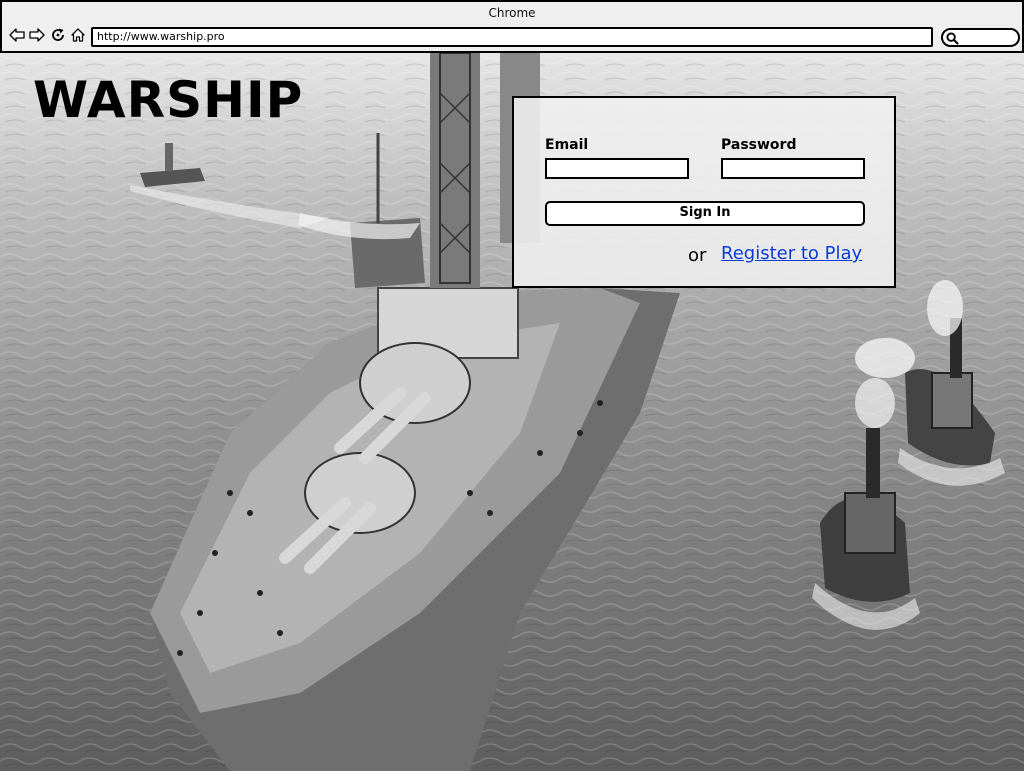 This screenshot has width=1024, height=771. I want to click on or-separator: or, so click(697, 255).